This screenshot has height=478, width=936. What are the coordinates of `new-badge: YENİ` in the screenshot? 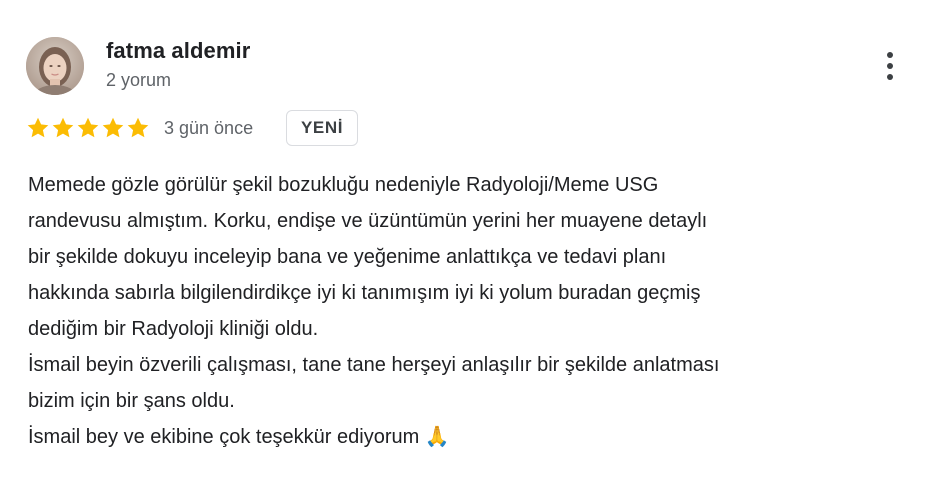 It's located at (322, 128).